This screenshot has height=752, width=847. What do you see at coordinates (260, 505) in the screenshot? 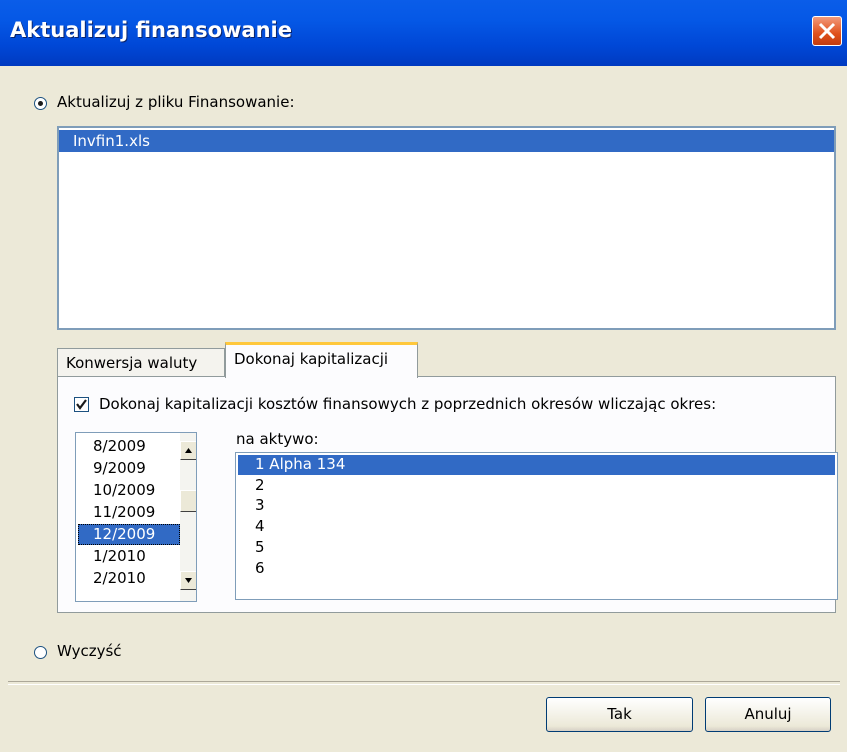
I see `asset-item-label: 3` at bounding box center [260, 505].